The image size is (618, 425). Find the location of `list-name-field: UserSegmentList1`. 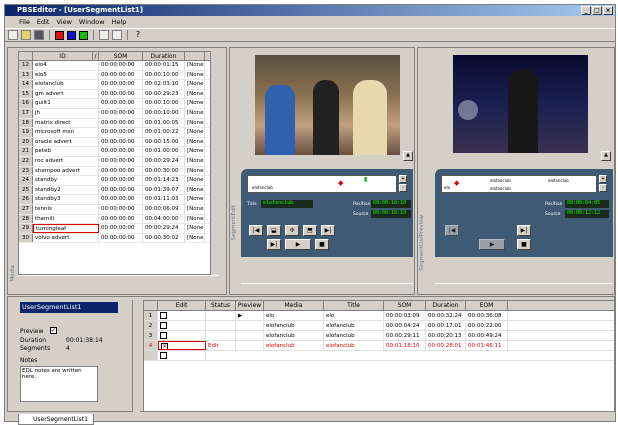

list-name-field: UserSegmentList1 is located at coordinates (69, 307).